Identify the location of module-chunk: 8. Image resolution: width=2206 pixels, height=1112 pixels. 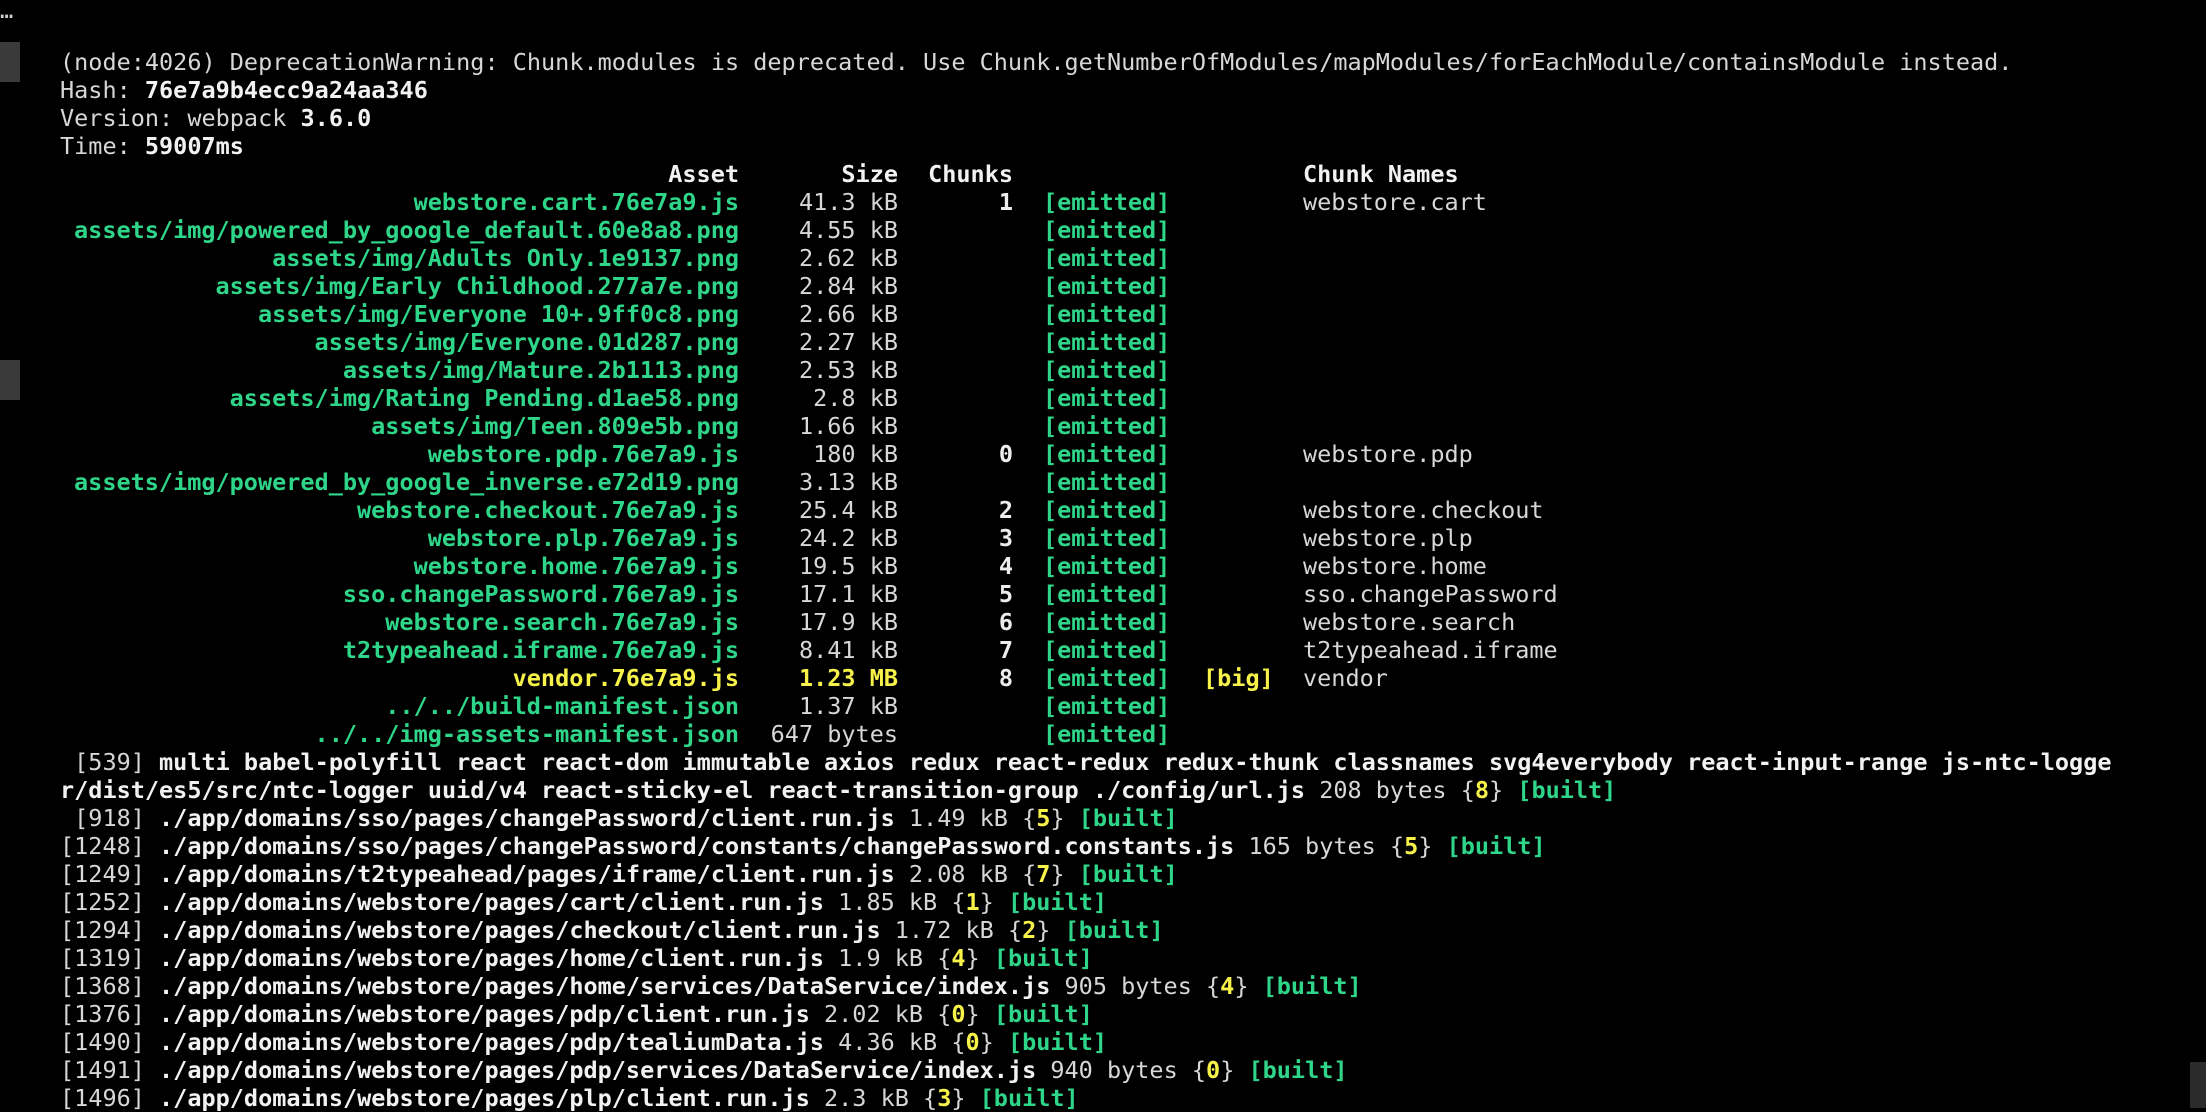
(1481, 790).